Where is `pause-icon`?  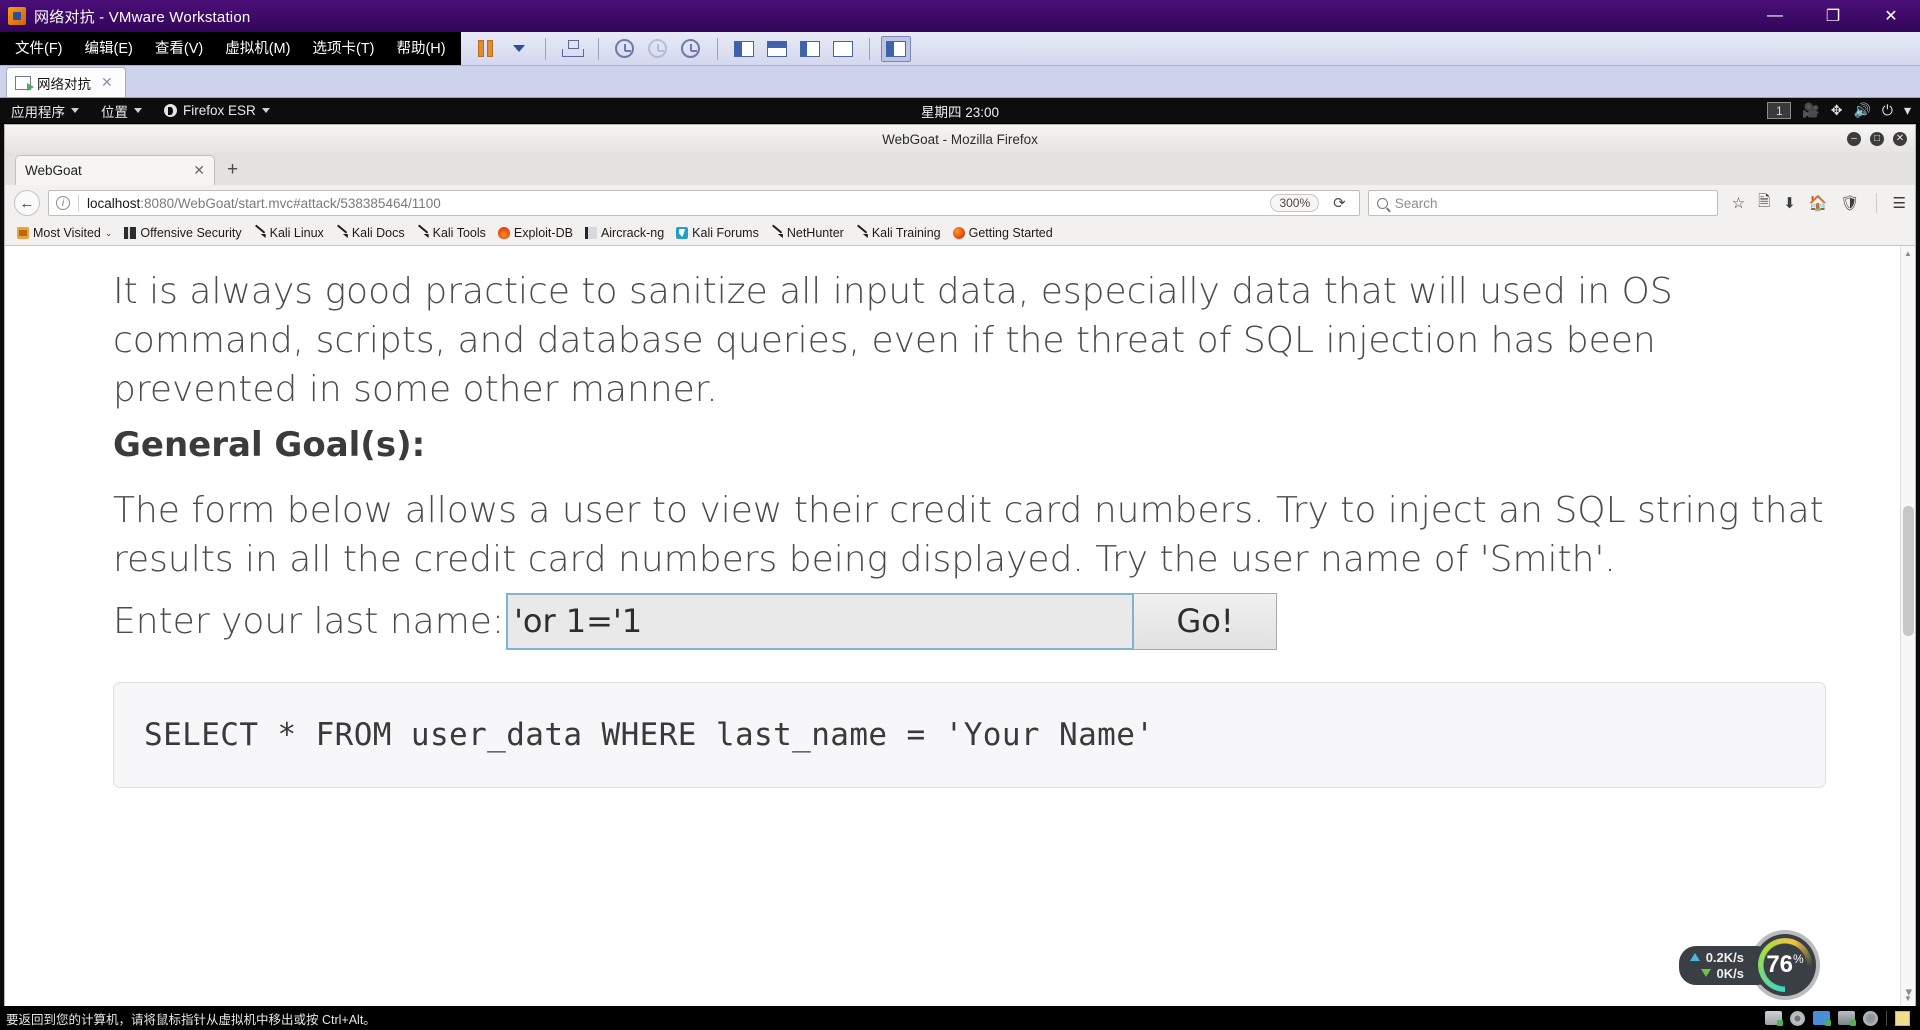 pause-icon is located at coordinates (486, 49).